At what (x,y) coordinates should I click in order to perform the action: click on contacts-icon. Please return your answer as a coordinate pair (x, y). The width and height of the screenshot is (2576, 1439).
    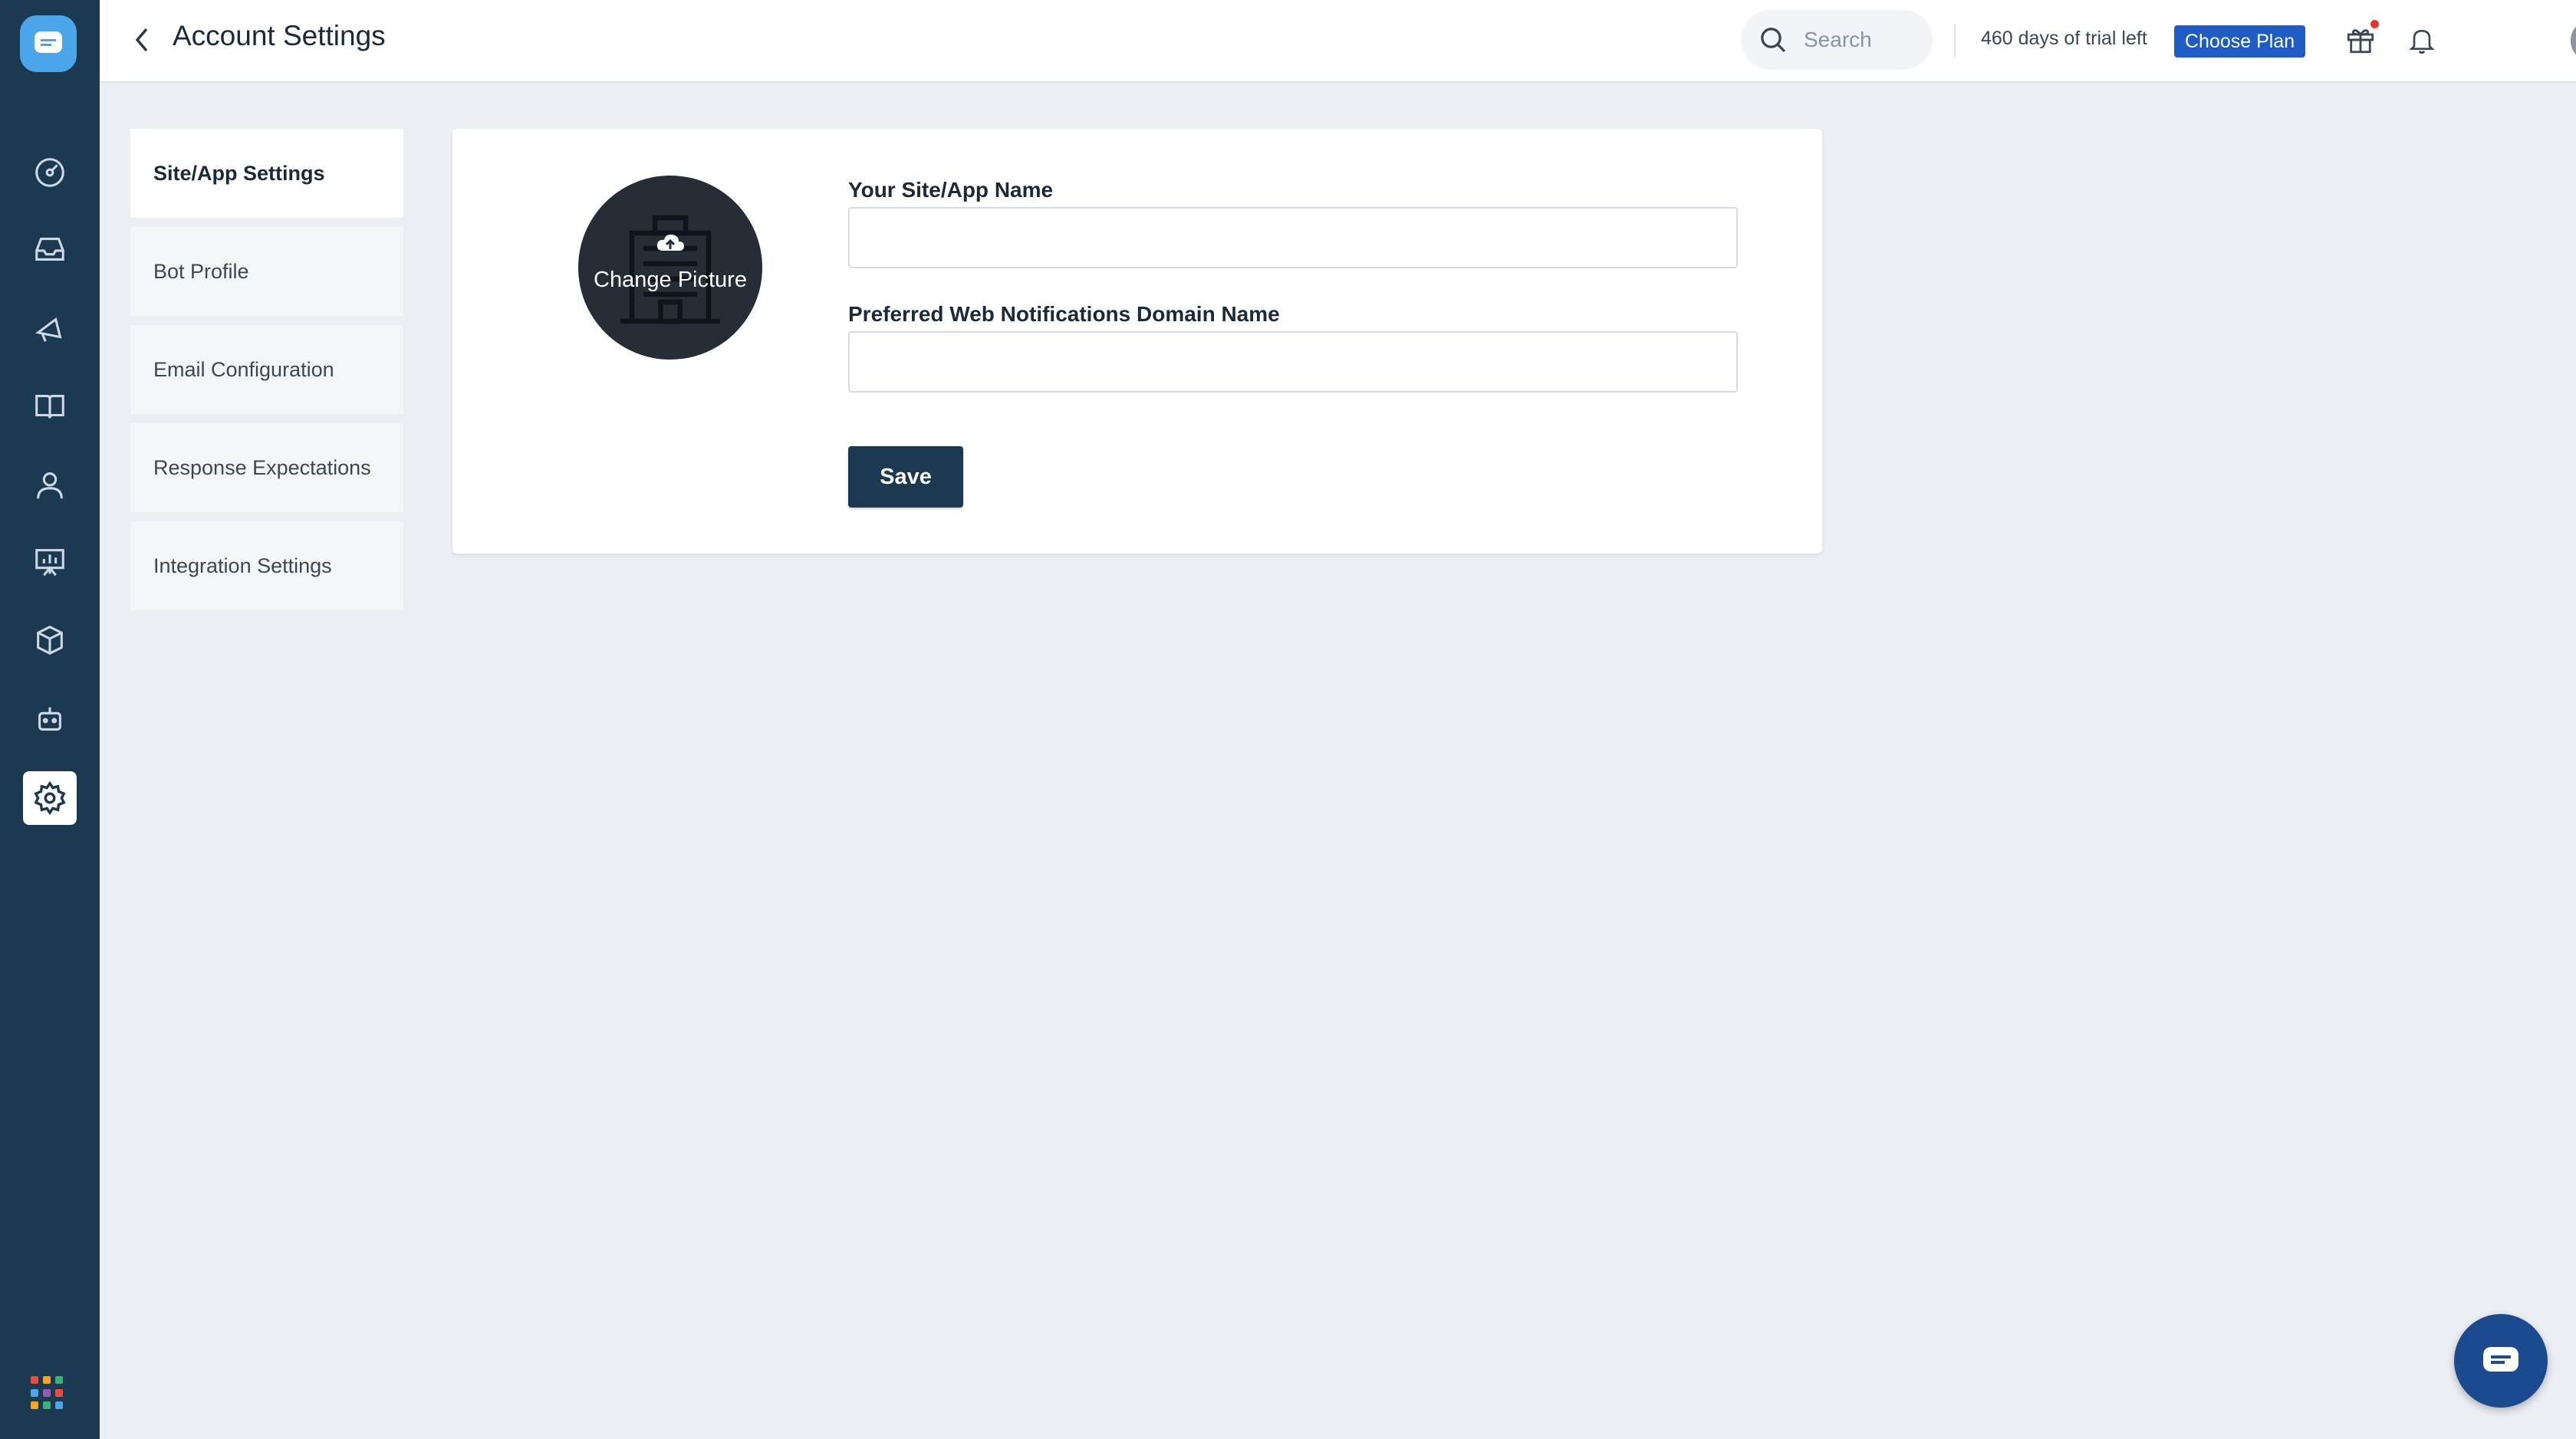
    Looking at the image, I should click on (50, 486).